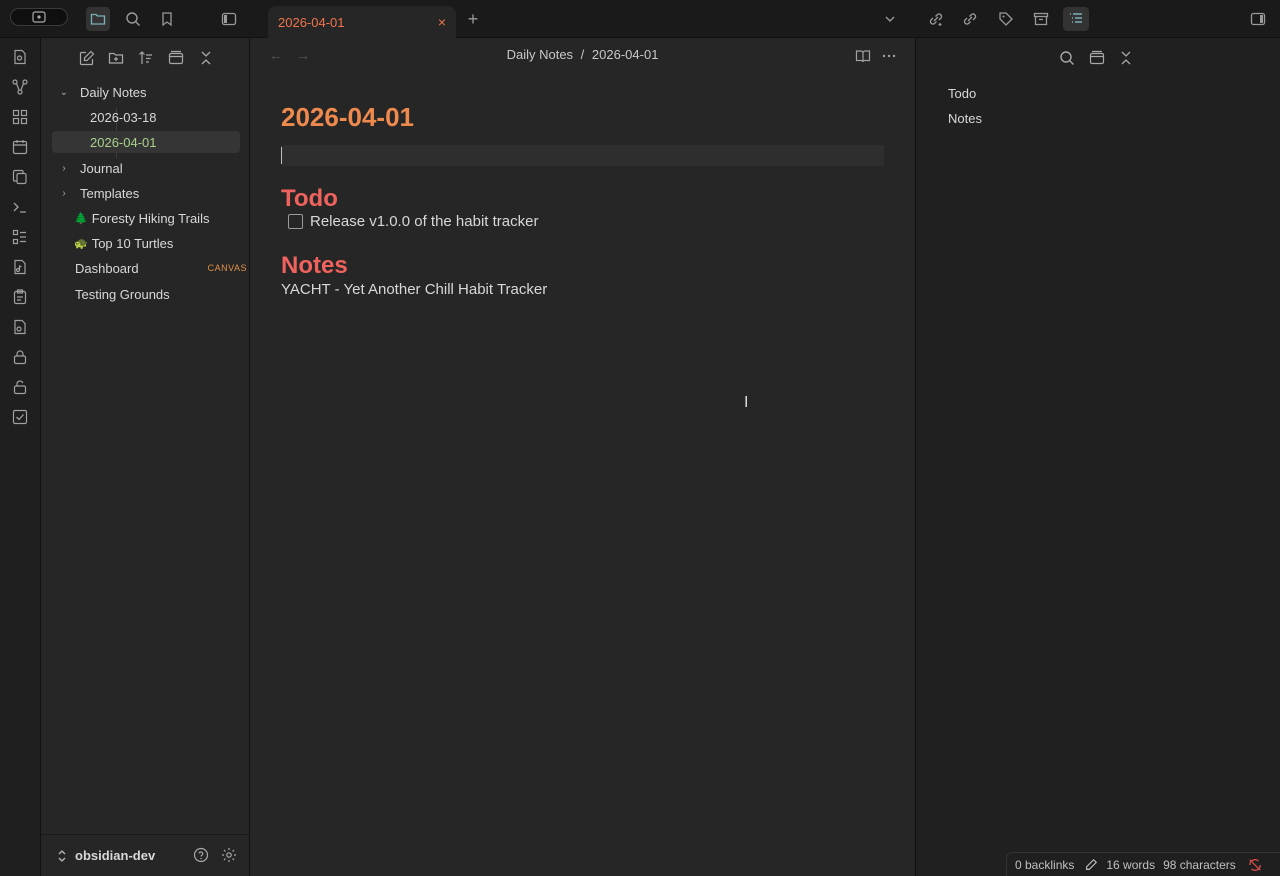 Image resolution: width=1280 pixels, height=876 pixels. I want to click on file-audio-icon, so click(20, 327).